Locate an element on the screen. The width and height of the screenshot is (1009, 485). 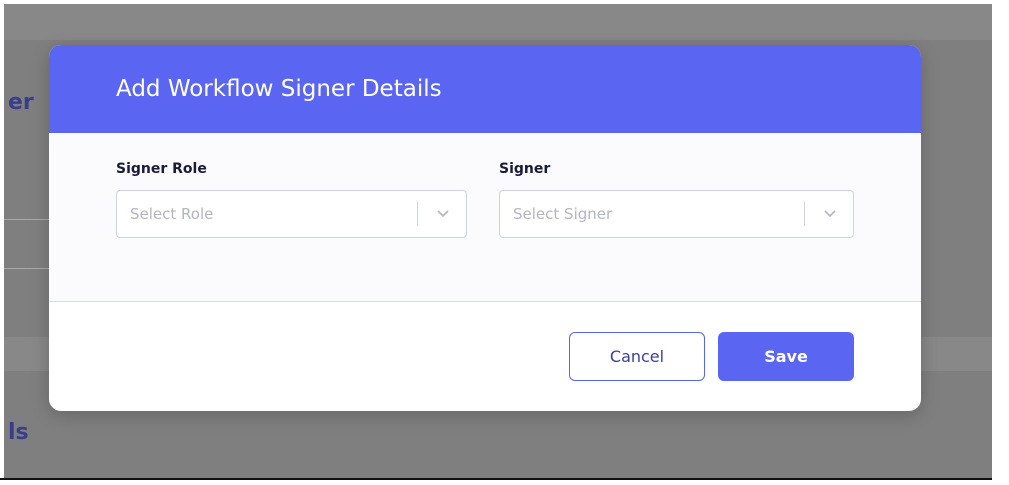
save-button: Save is located at coordinates (786, 356).